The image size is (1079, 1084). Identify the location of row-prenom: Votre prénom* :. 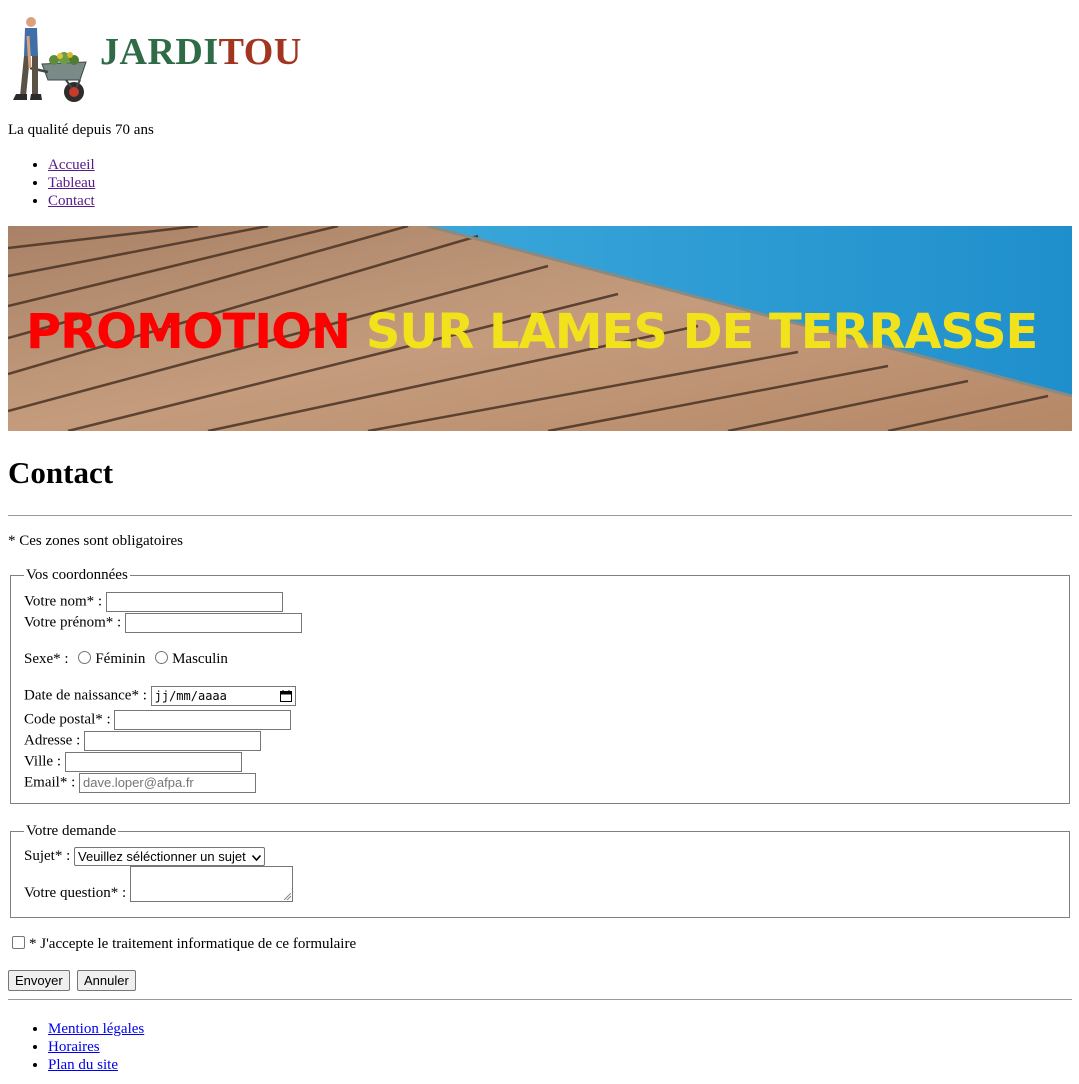
(163, 623).